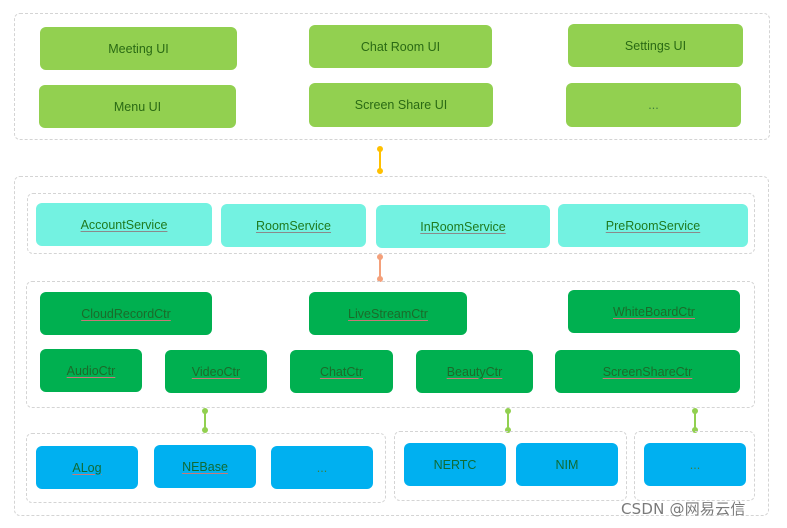 This screenshot has width=787, height=528. What do you see at coordinates (683, 509) in the screenshot?
I see `watermark: CSDN @网易云信` at bounding box center [683, 509].